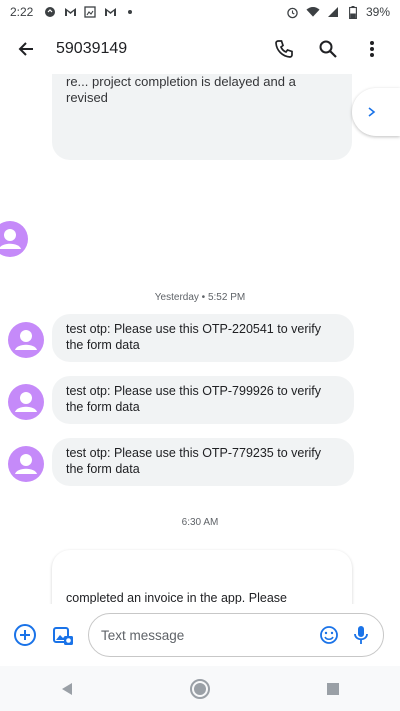  I want to click on nav-back-icon, so click(66, 688).